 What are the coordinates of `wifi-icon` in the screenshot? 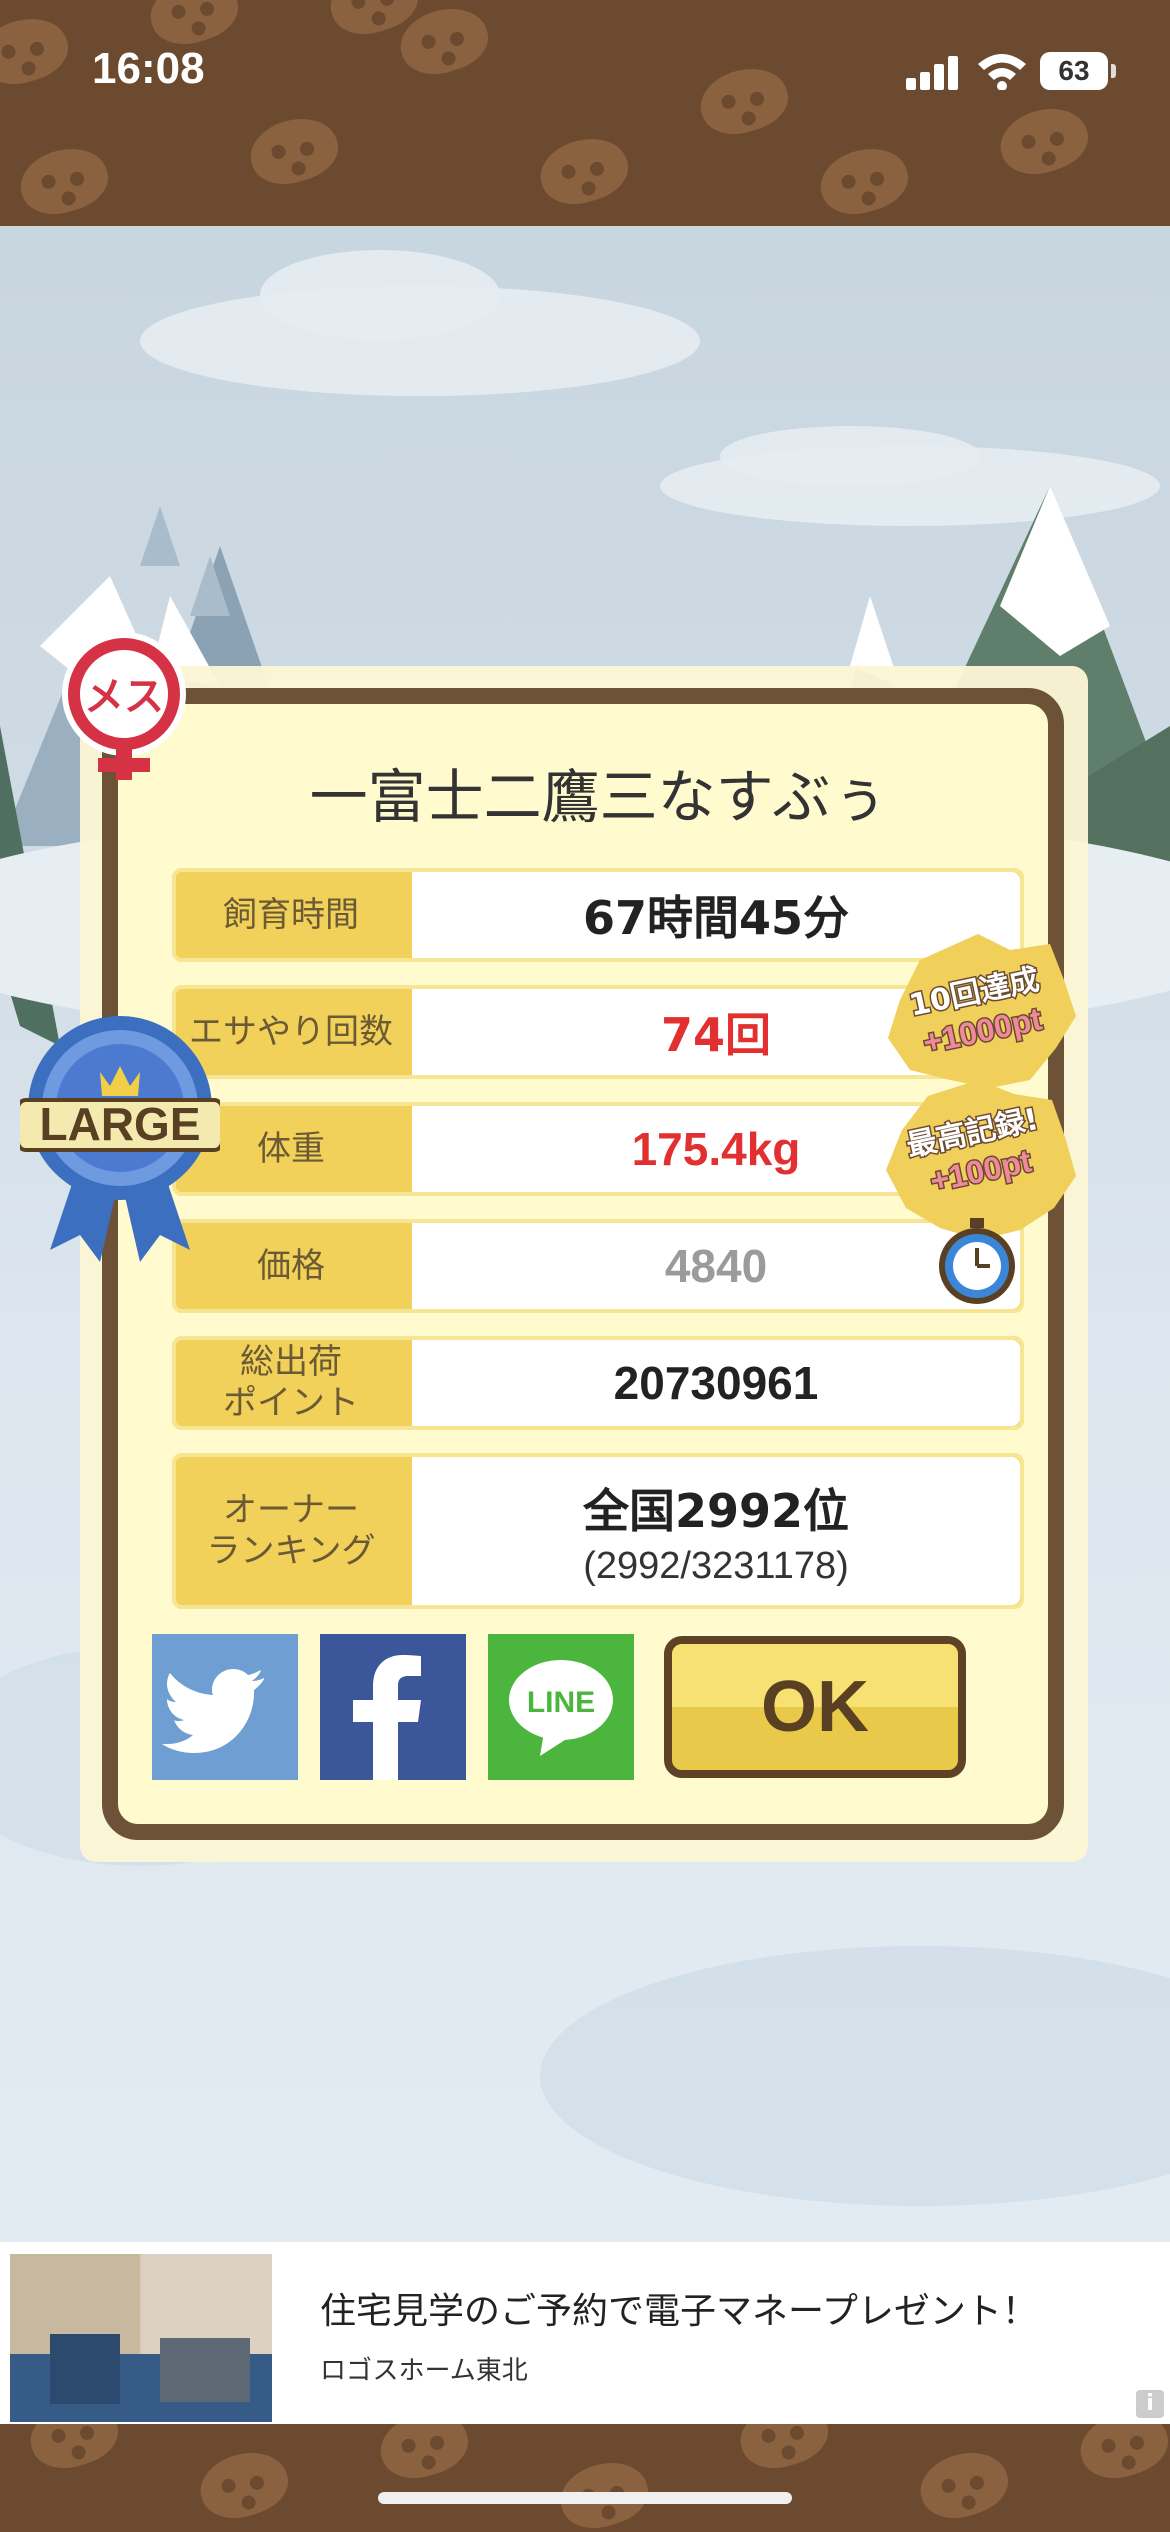 It's located at (1002, 72).